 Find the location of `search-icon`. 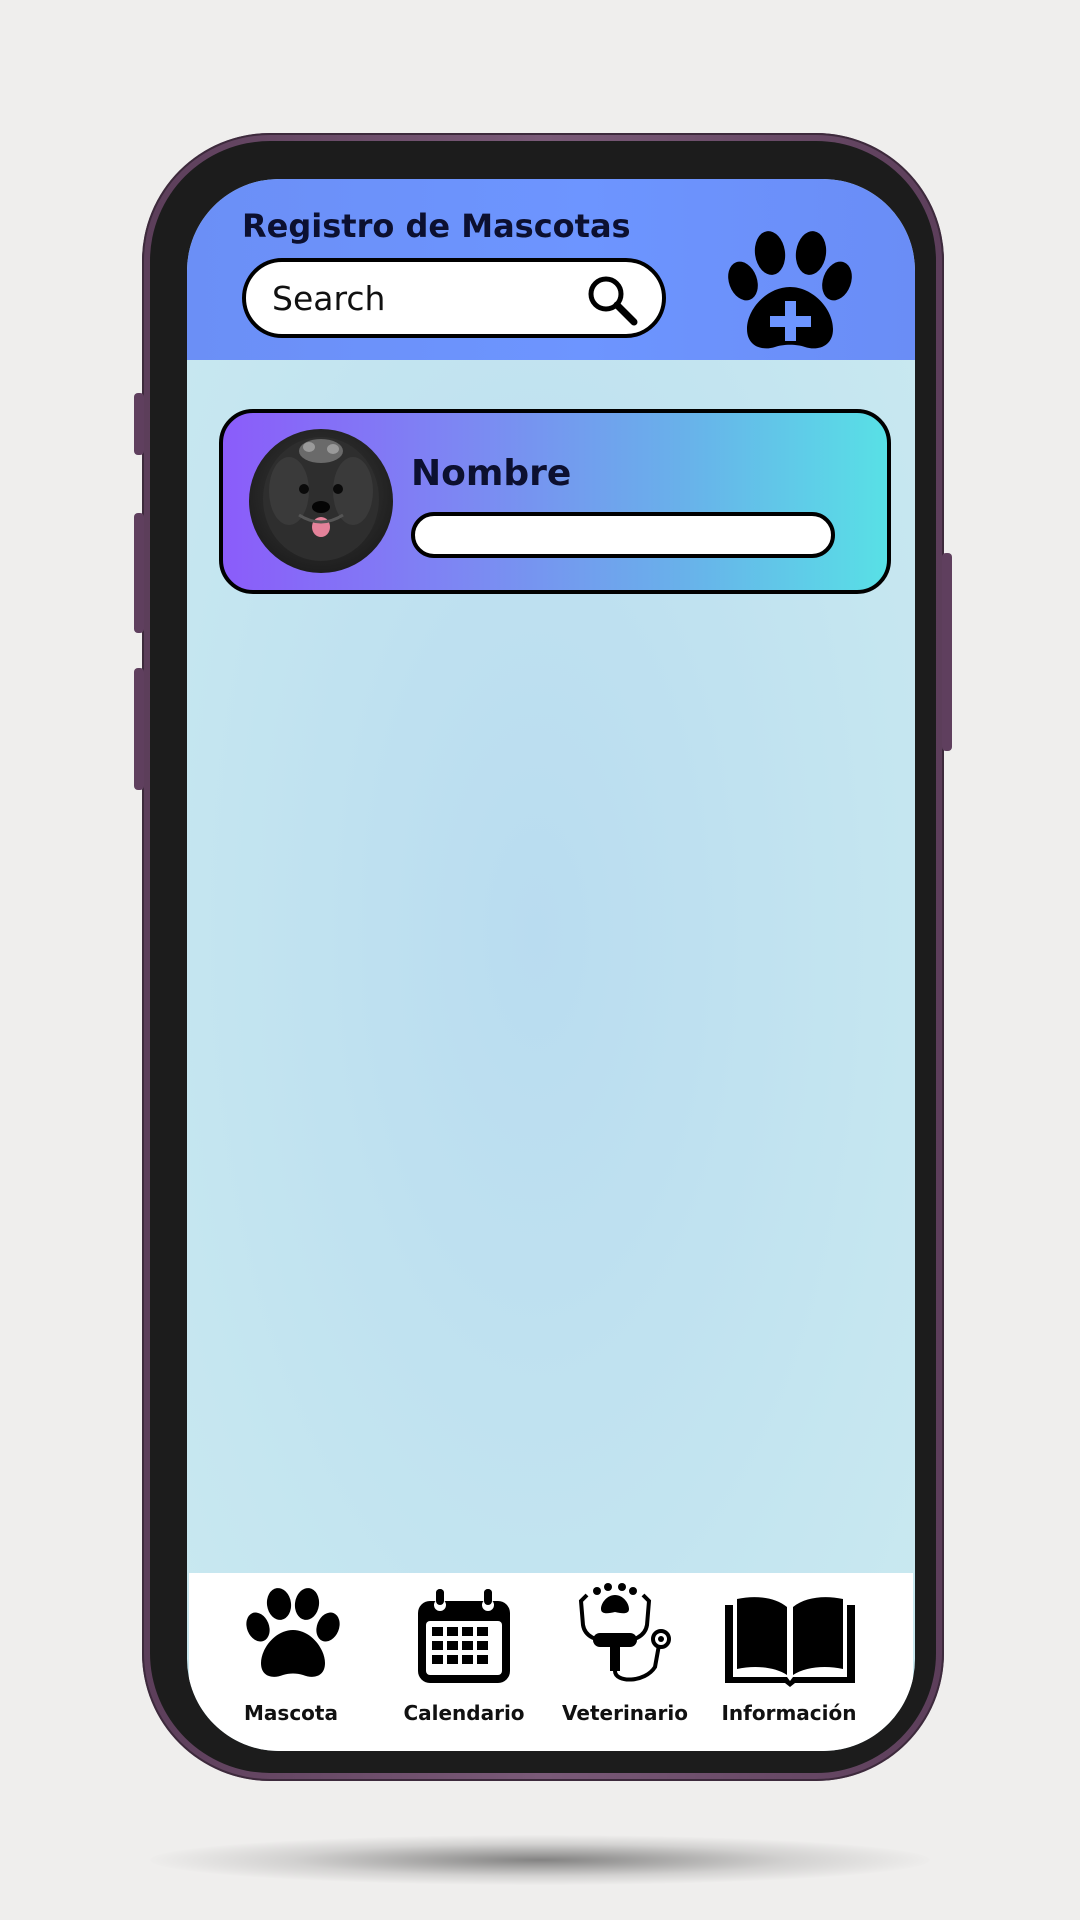

search-icon is located at coordinates (612, 300).